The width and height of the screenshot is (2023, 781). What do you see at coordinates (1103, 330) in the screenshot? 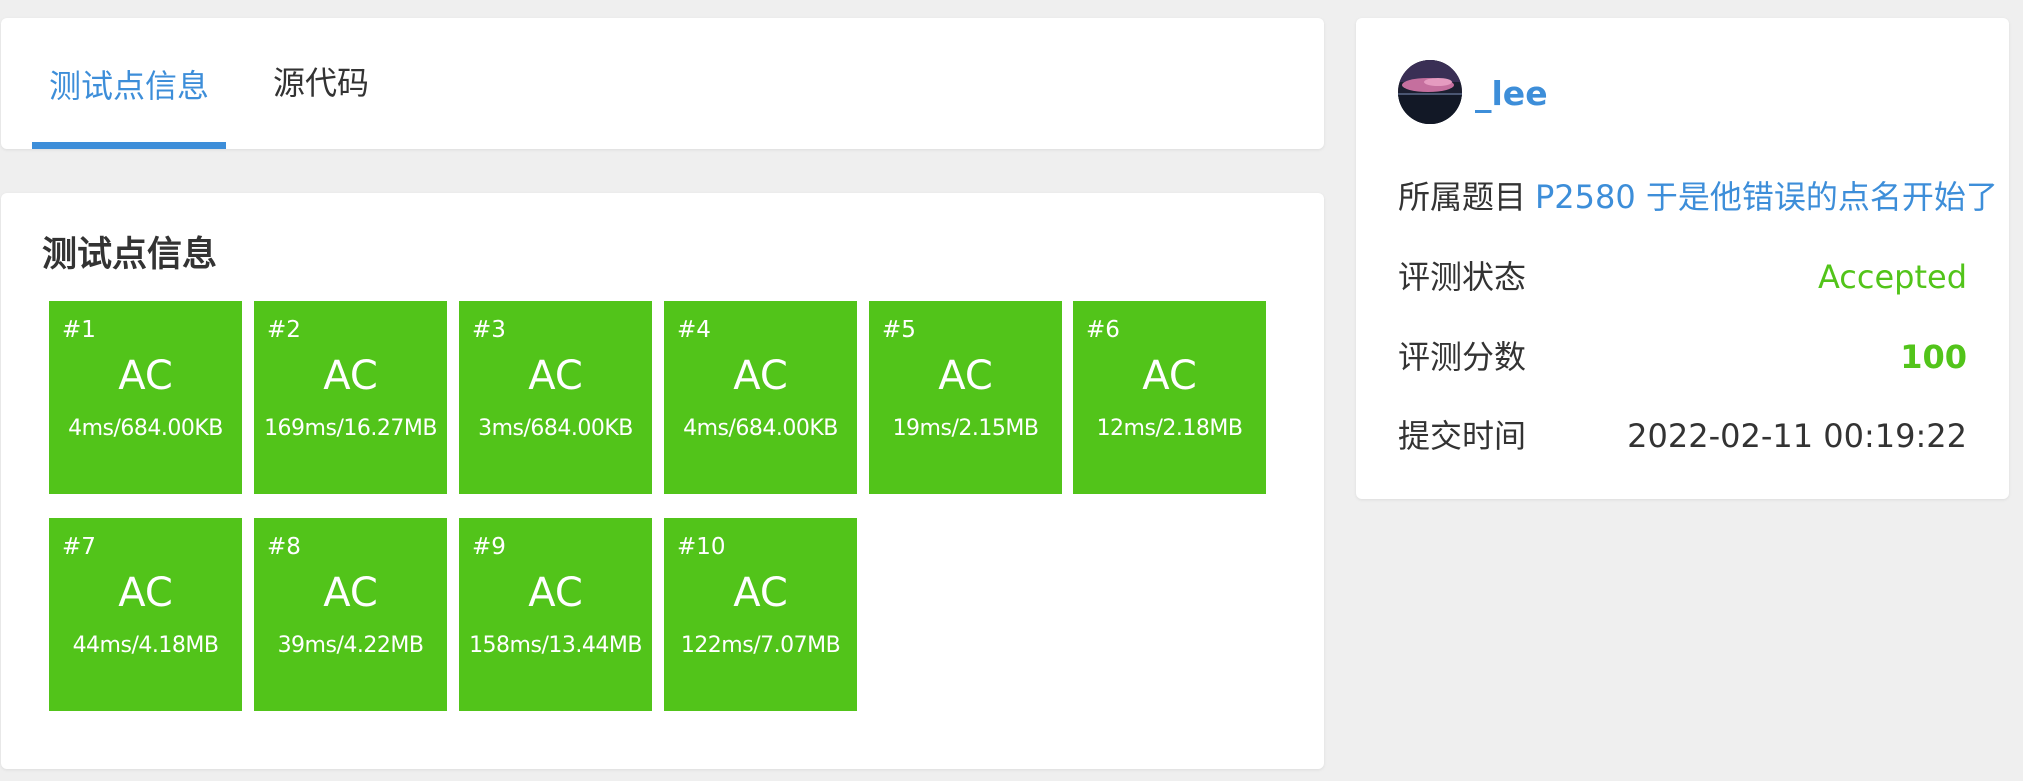
I see `testcase-number: #6` at bounding box center [1103, 330].